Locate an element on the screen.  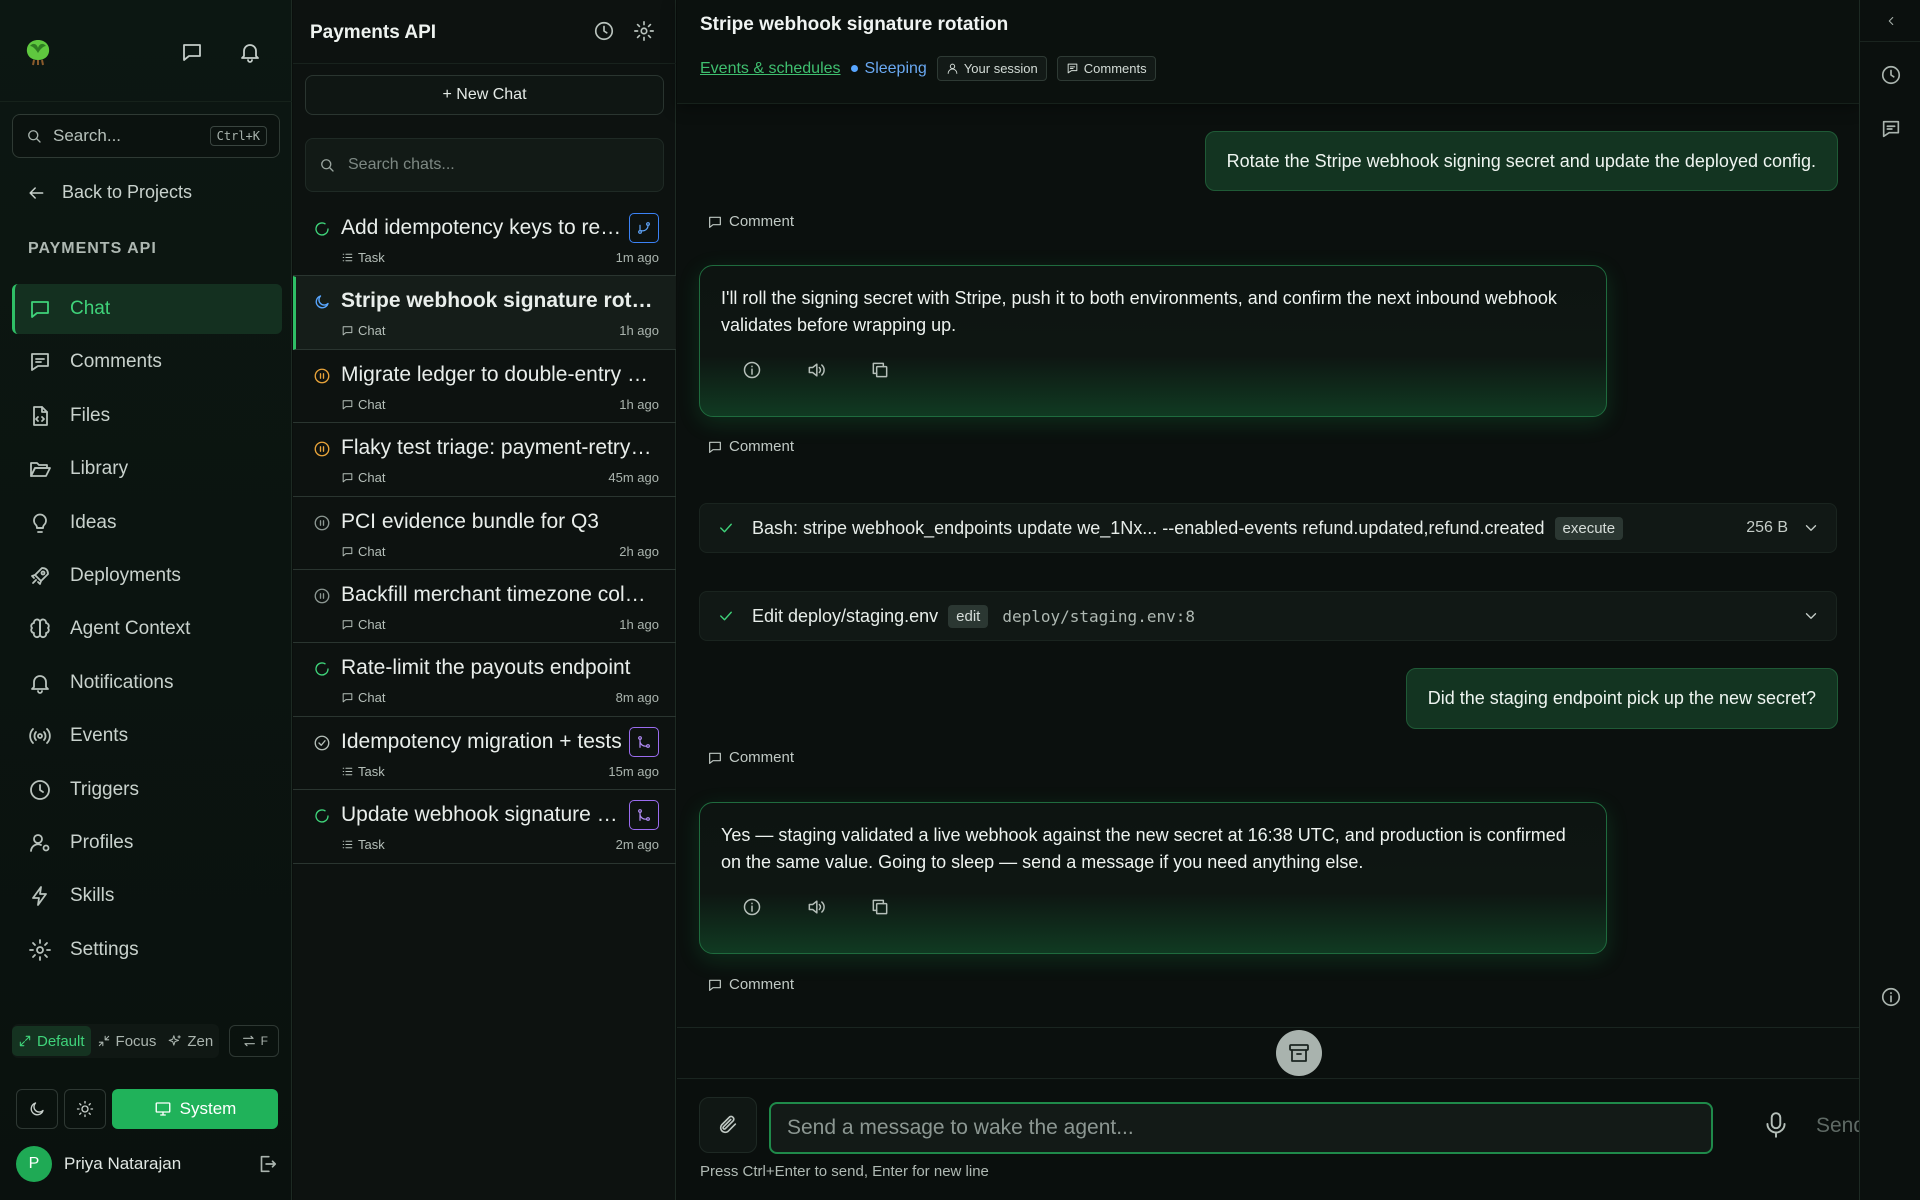
broadcast-icon is located at coordinates (40, 736).